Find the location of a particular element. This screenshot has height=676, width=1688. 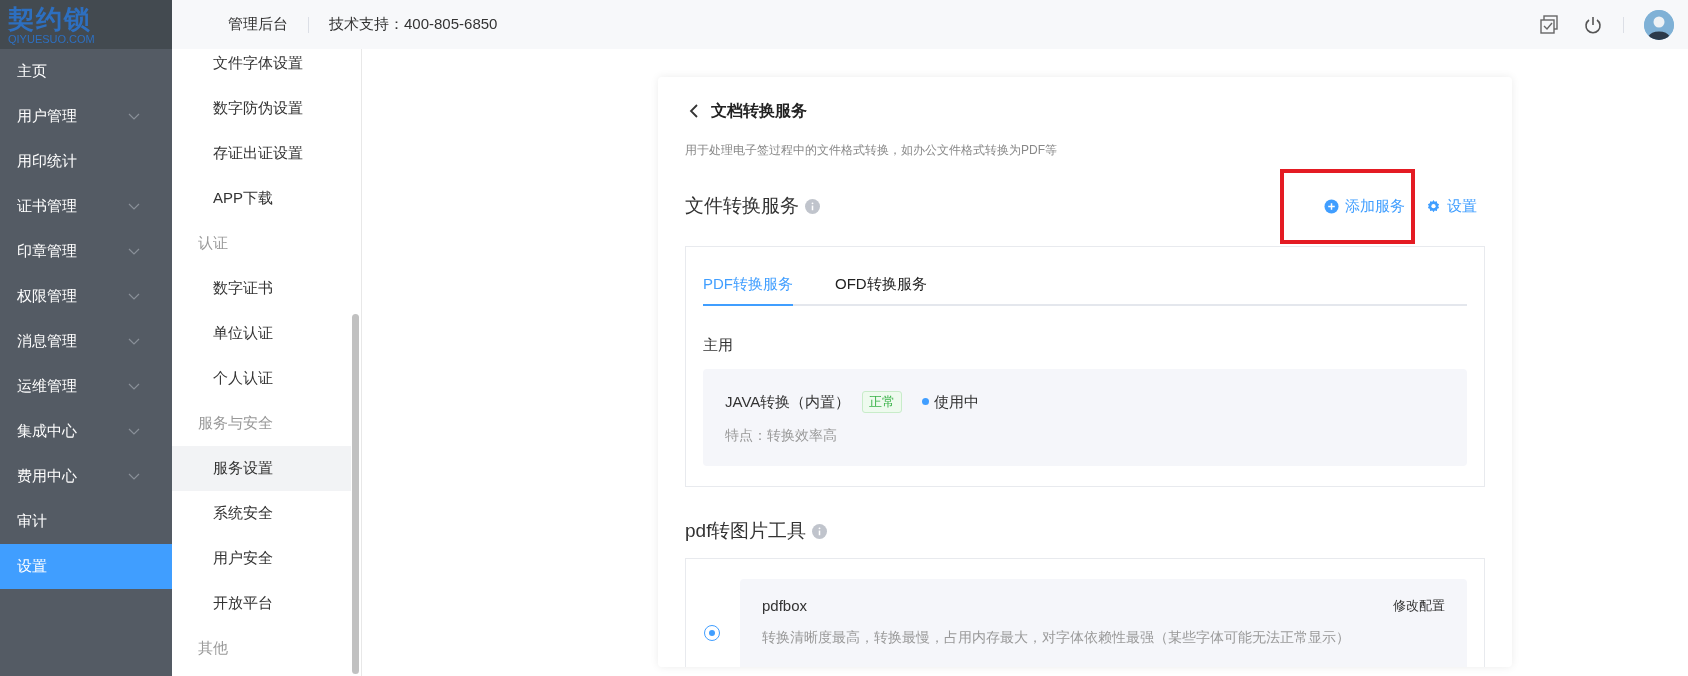

submenu-item: 存证出证设置 is located at coordinates (266, 153).